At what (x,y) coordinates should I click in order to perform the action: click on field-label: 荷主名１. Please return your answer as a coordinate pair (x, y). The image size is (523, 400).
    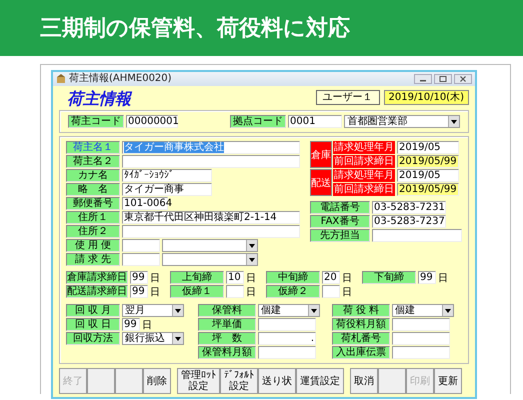
    Looking at the image, I should click on (93, 147).